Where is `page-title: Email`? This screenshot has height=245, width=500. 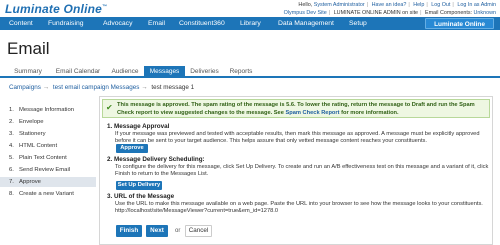
page-title: Email is located at coordinates (28, 48).